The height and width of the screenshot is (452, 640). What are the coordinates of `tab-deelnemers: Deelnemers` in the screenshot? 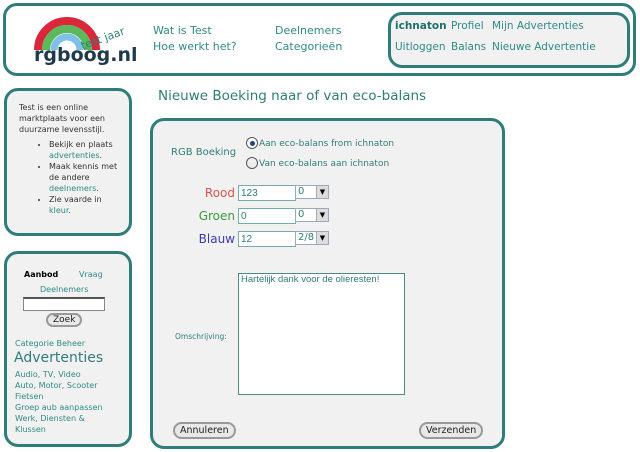 It's located at (64, 289).